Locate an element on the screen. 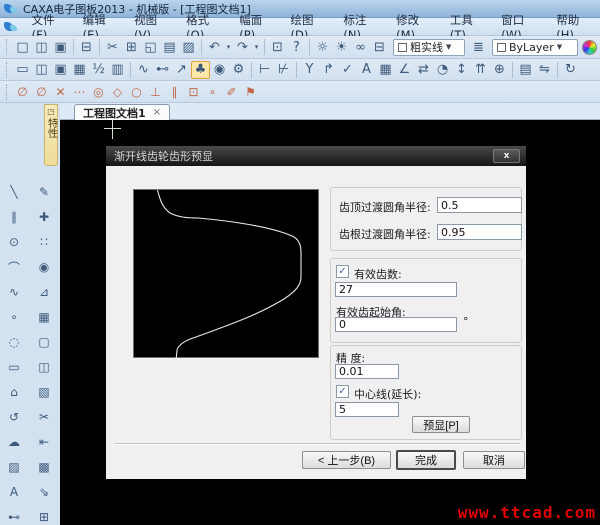  datum-icon: ⇈ is located at coordinates (480, 70).